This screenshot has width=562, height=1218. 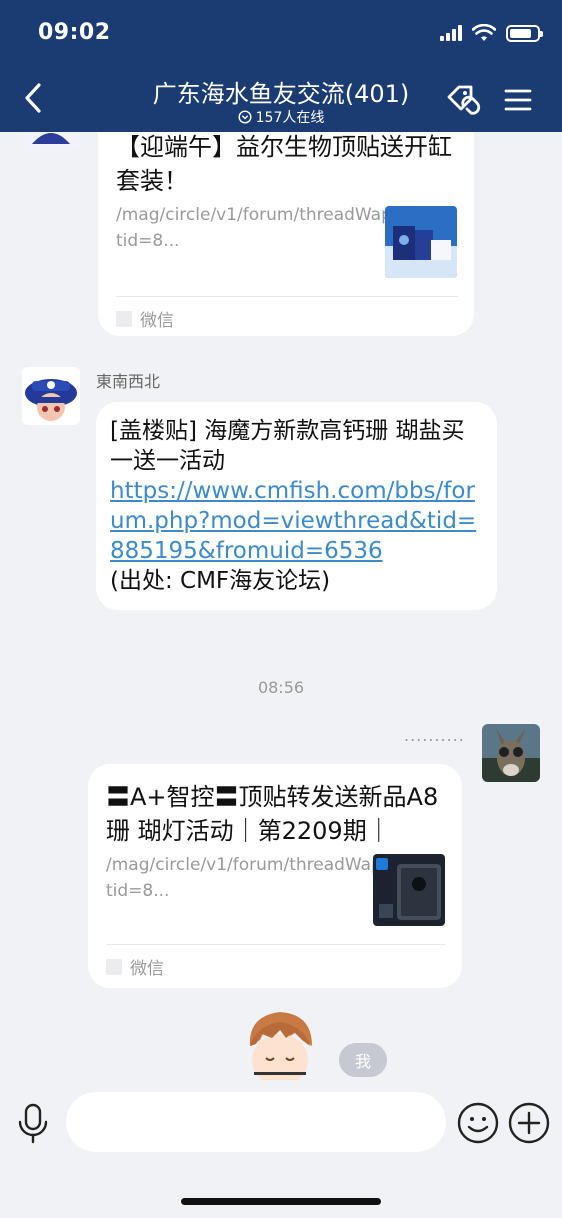 What do you see at coordinates (256, 1122) in the screenshot?
I see `message-input` at bounding box center [256, 1122].